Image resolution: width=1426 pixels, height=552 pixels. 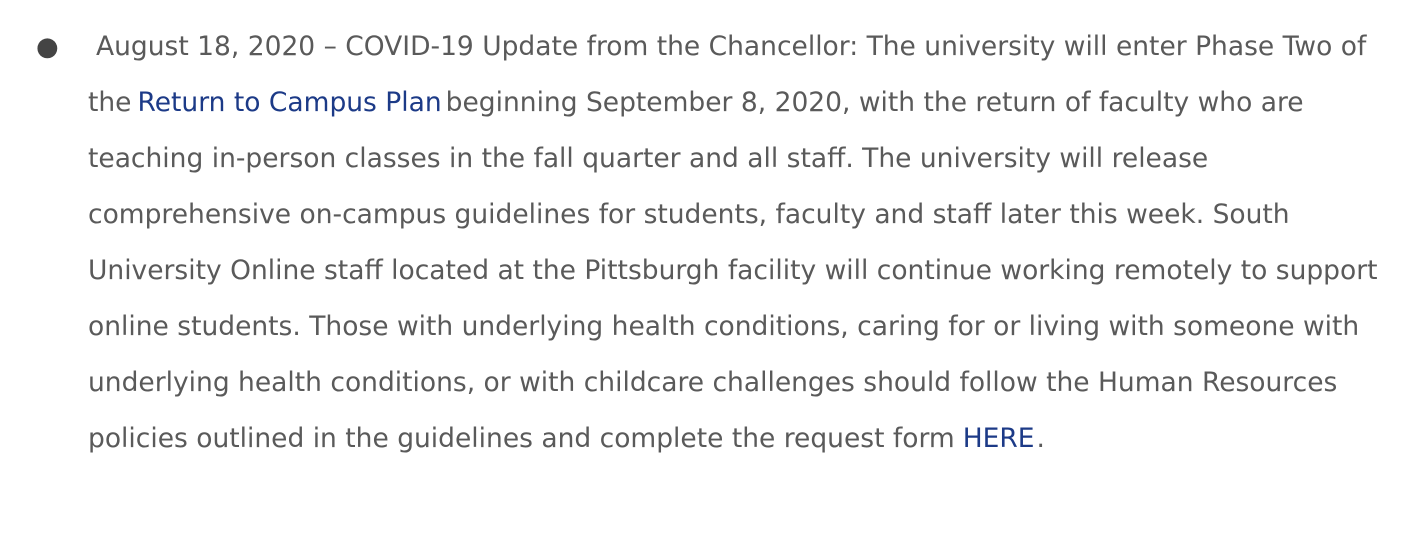 I want to click on request-form-link: HERE, so click(x=999, y=438).